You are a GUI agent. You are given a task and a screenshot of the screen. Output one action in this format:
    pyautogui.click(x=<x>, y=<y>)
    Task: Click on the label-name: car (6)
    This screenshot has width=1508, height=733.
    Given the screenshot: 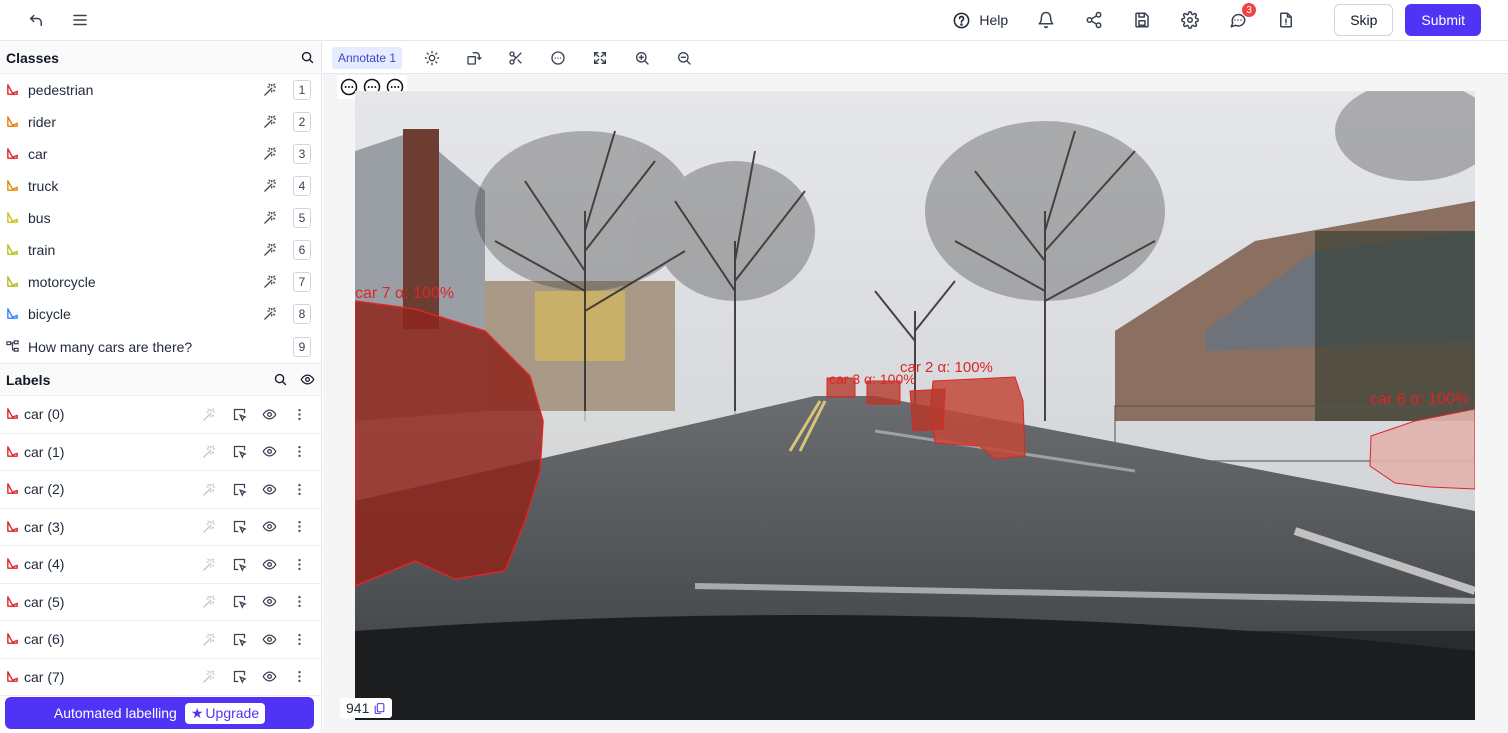 What is the action you would take?
    pyautogui.click(x=44, y=639)
    